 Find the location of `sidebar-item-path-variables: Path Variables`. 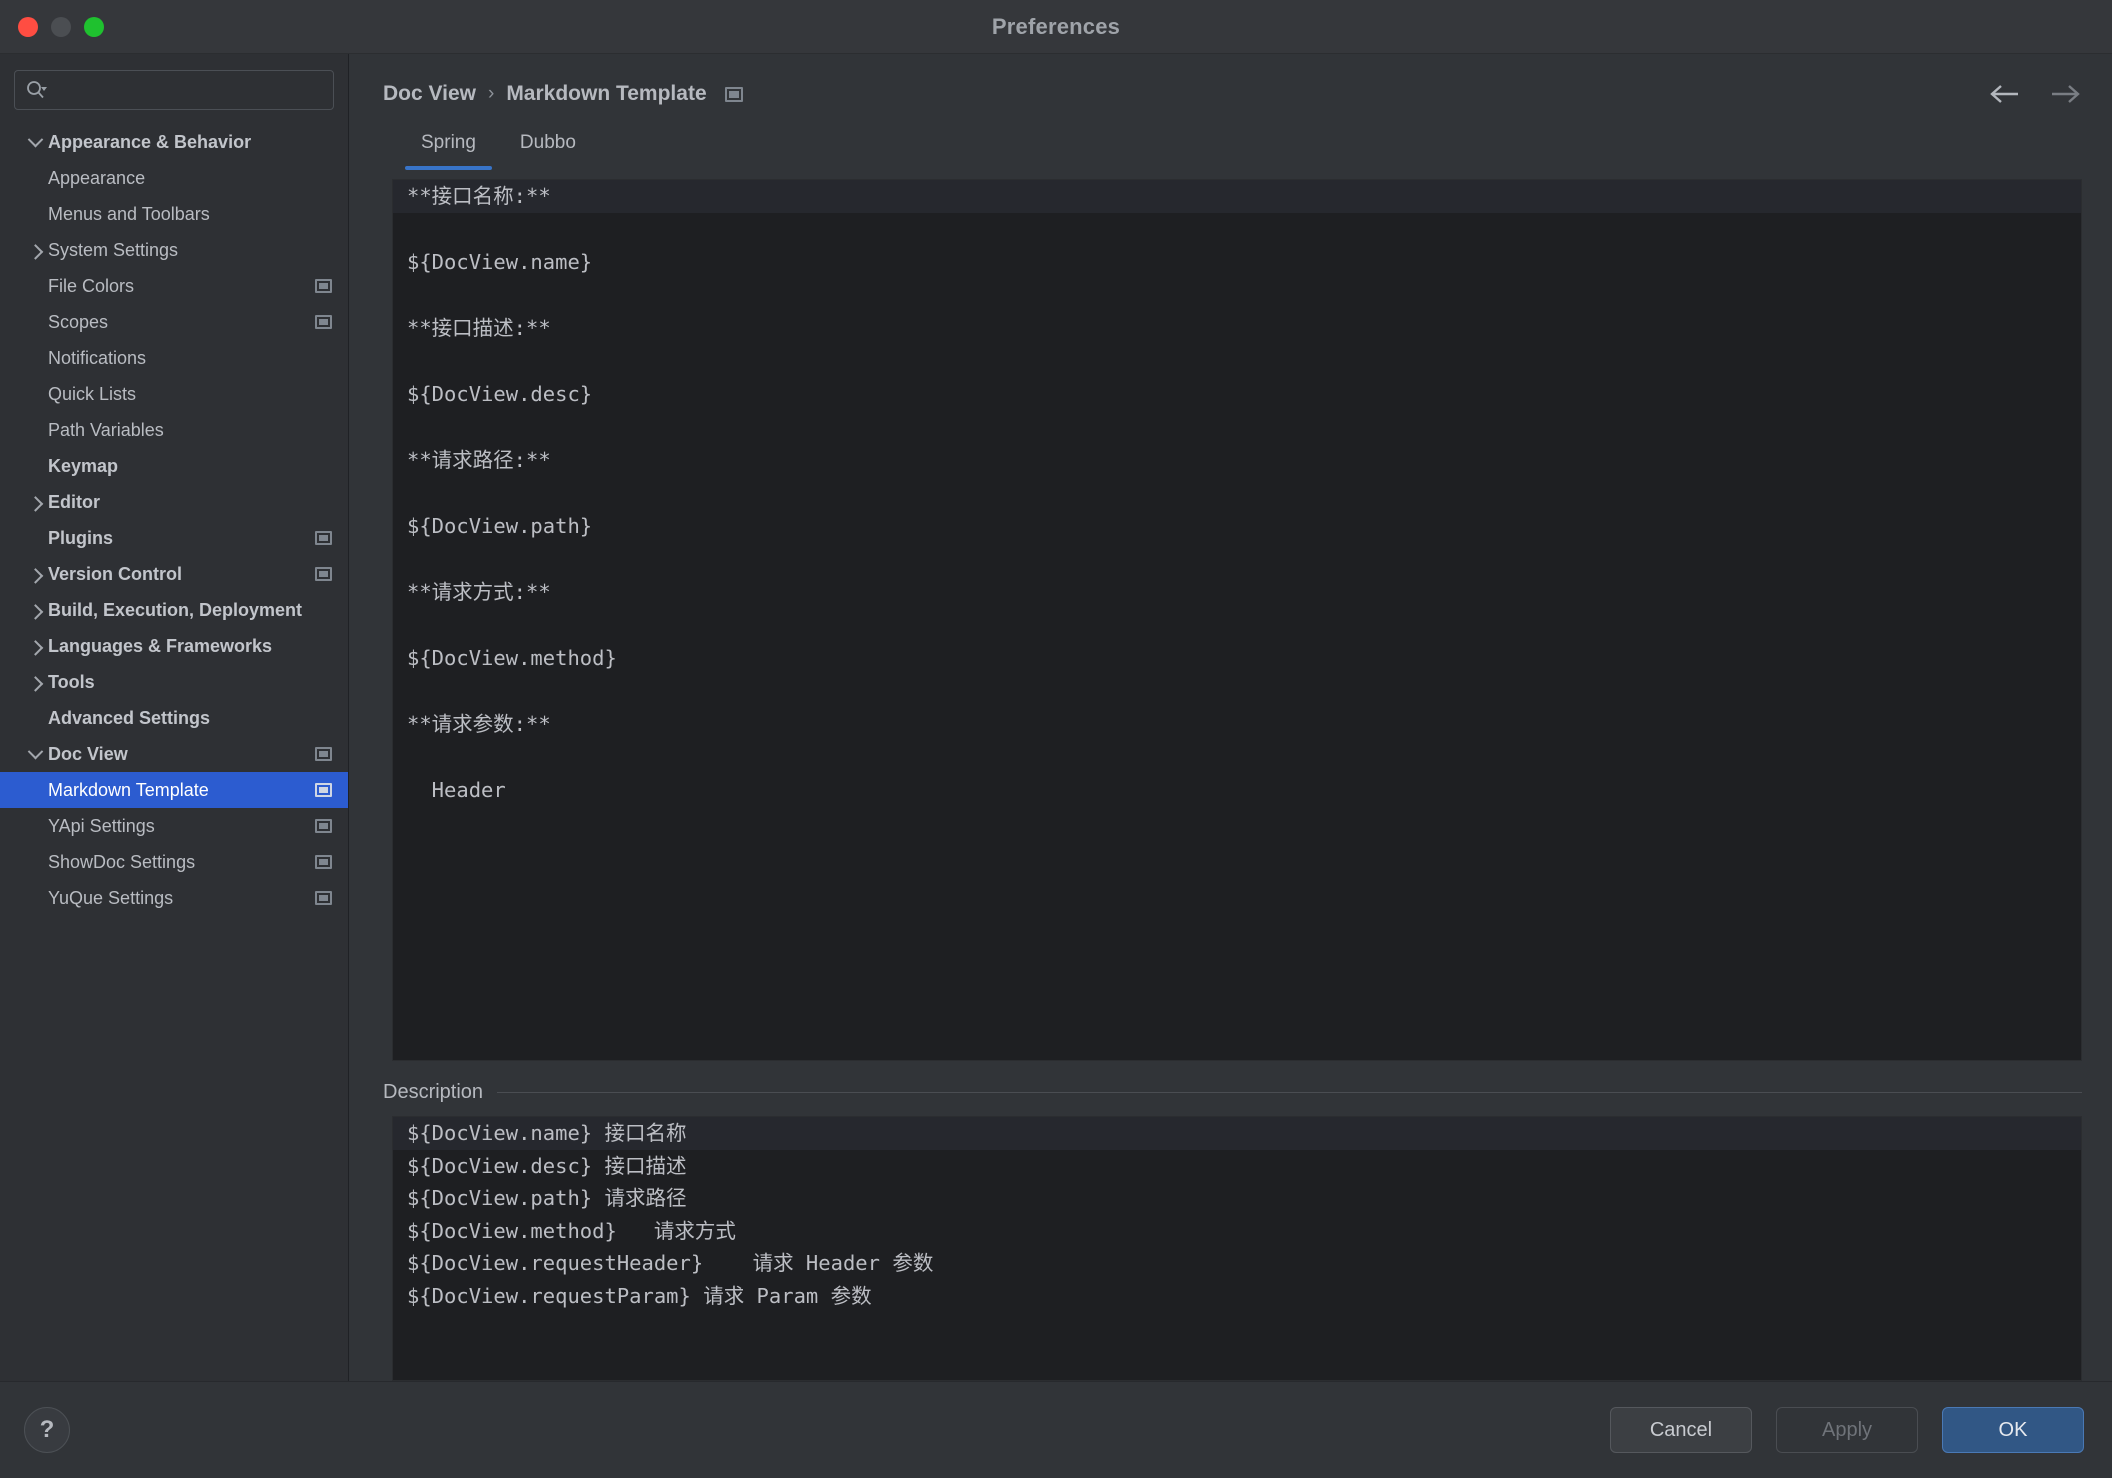

sidebar-item-path-variables: Path Variables is located at coordinates (174, 430).